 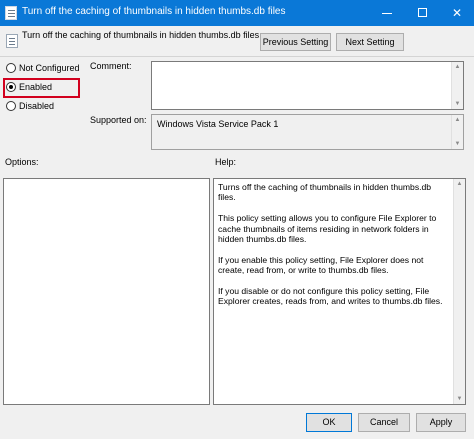 I want to click on comment-label: Comment:, so click(x=111, y=66).